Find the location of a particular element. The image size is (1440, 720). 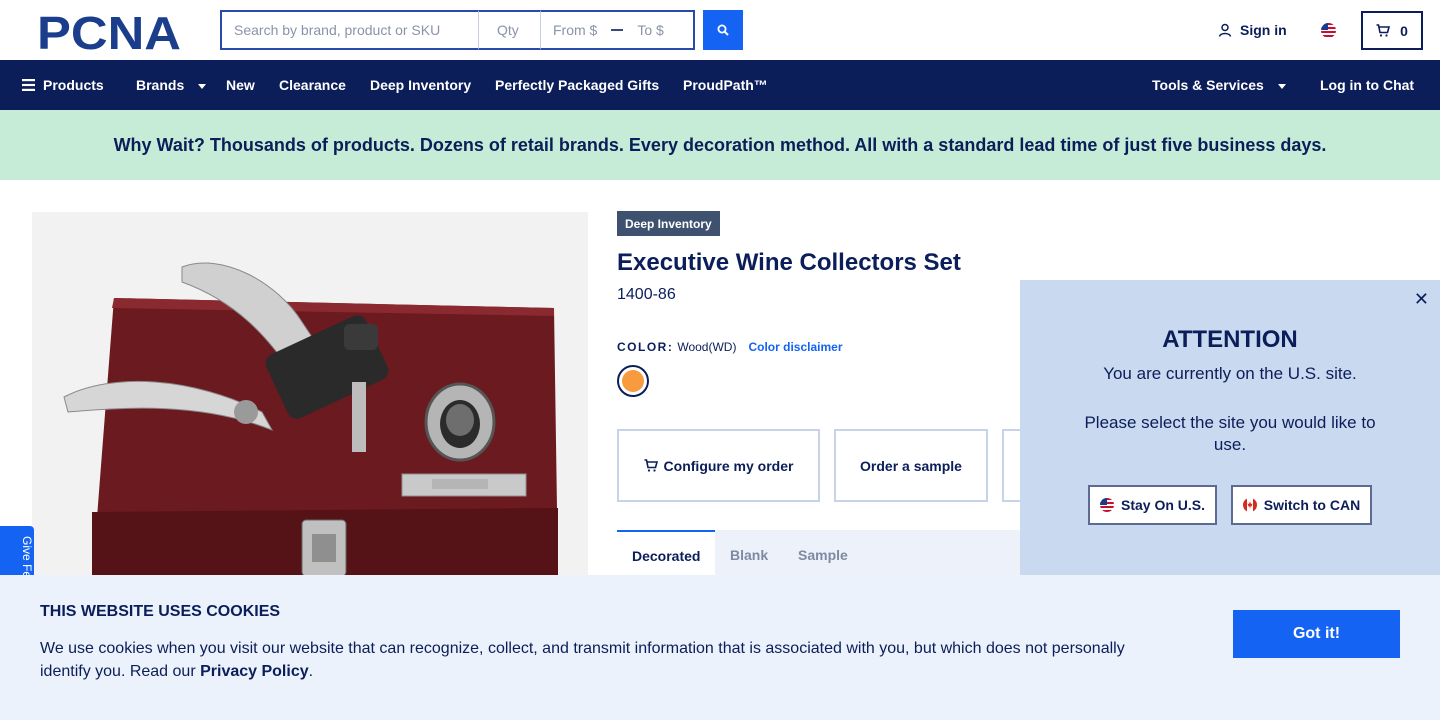

modal-heading: ATTENTION is located at coordinates (1230, 339).